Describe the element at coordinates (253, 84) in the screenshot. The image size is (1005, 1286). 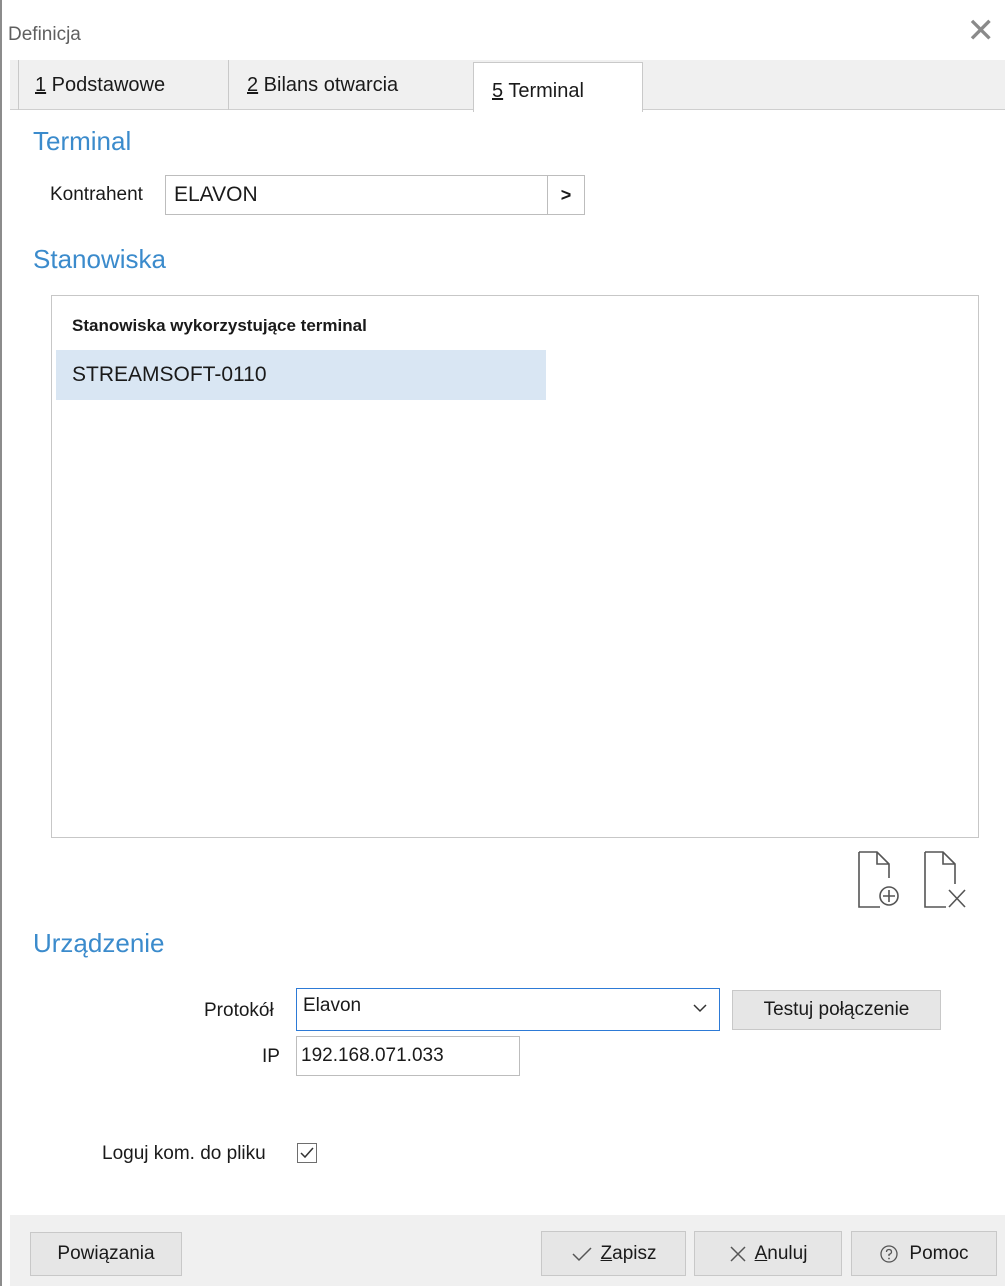
I see `tab-bilans-hotkey: 2` at that location.